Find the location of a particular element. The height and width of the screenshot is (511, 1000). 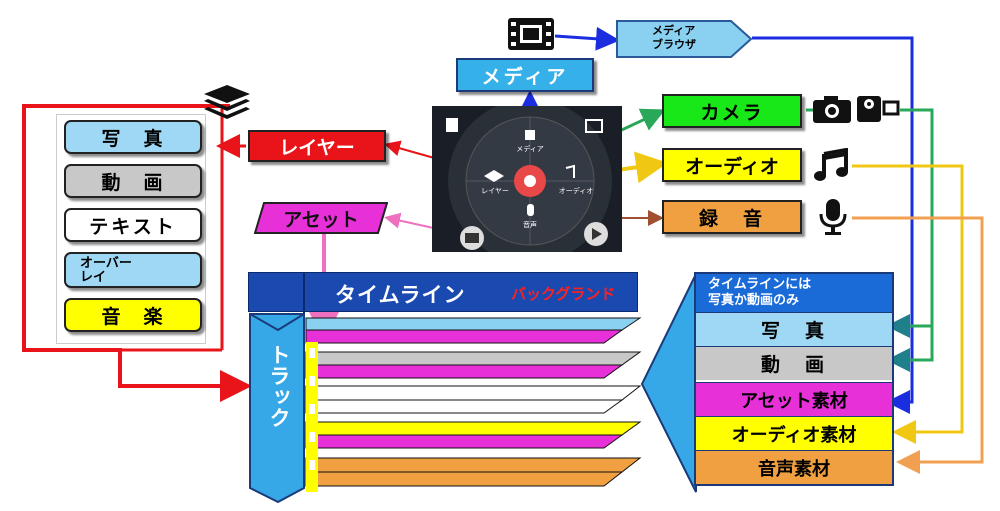

media-node: メディア is located at coordinates (525, 75).